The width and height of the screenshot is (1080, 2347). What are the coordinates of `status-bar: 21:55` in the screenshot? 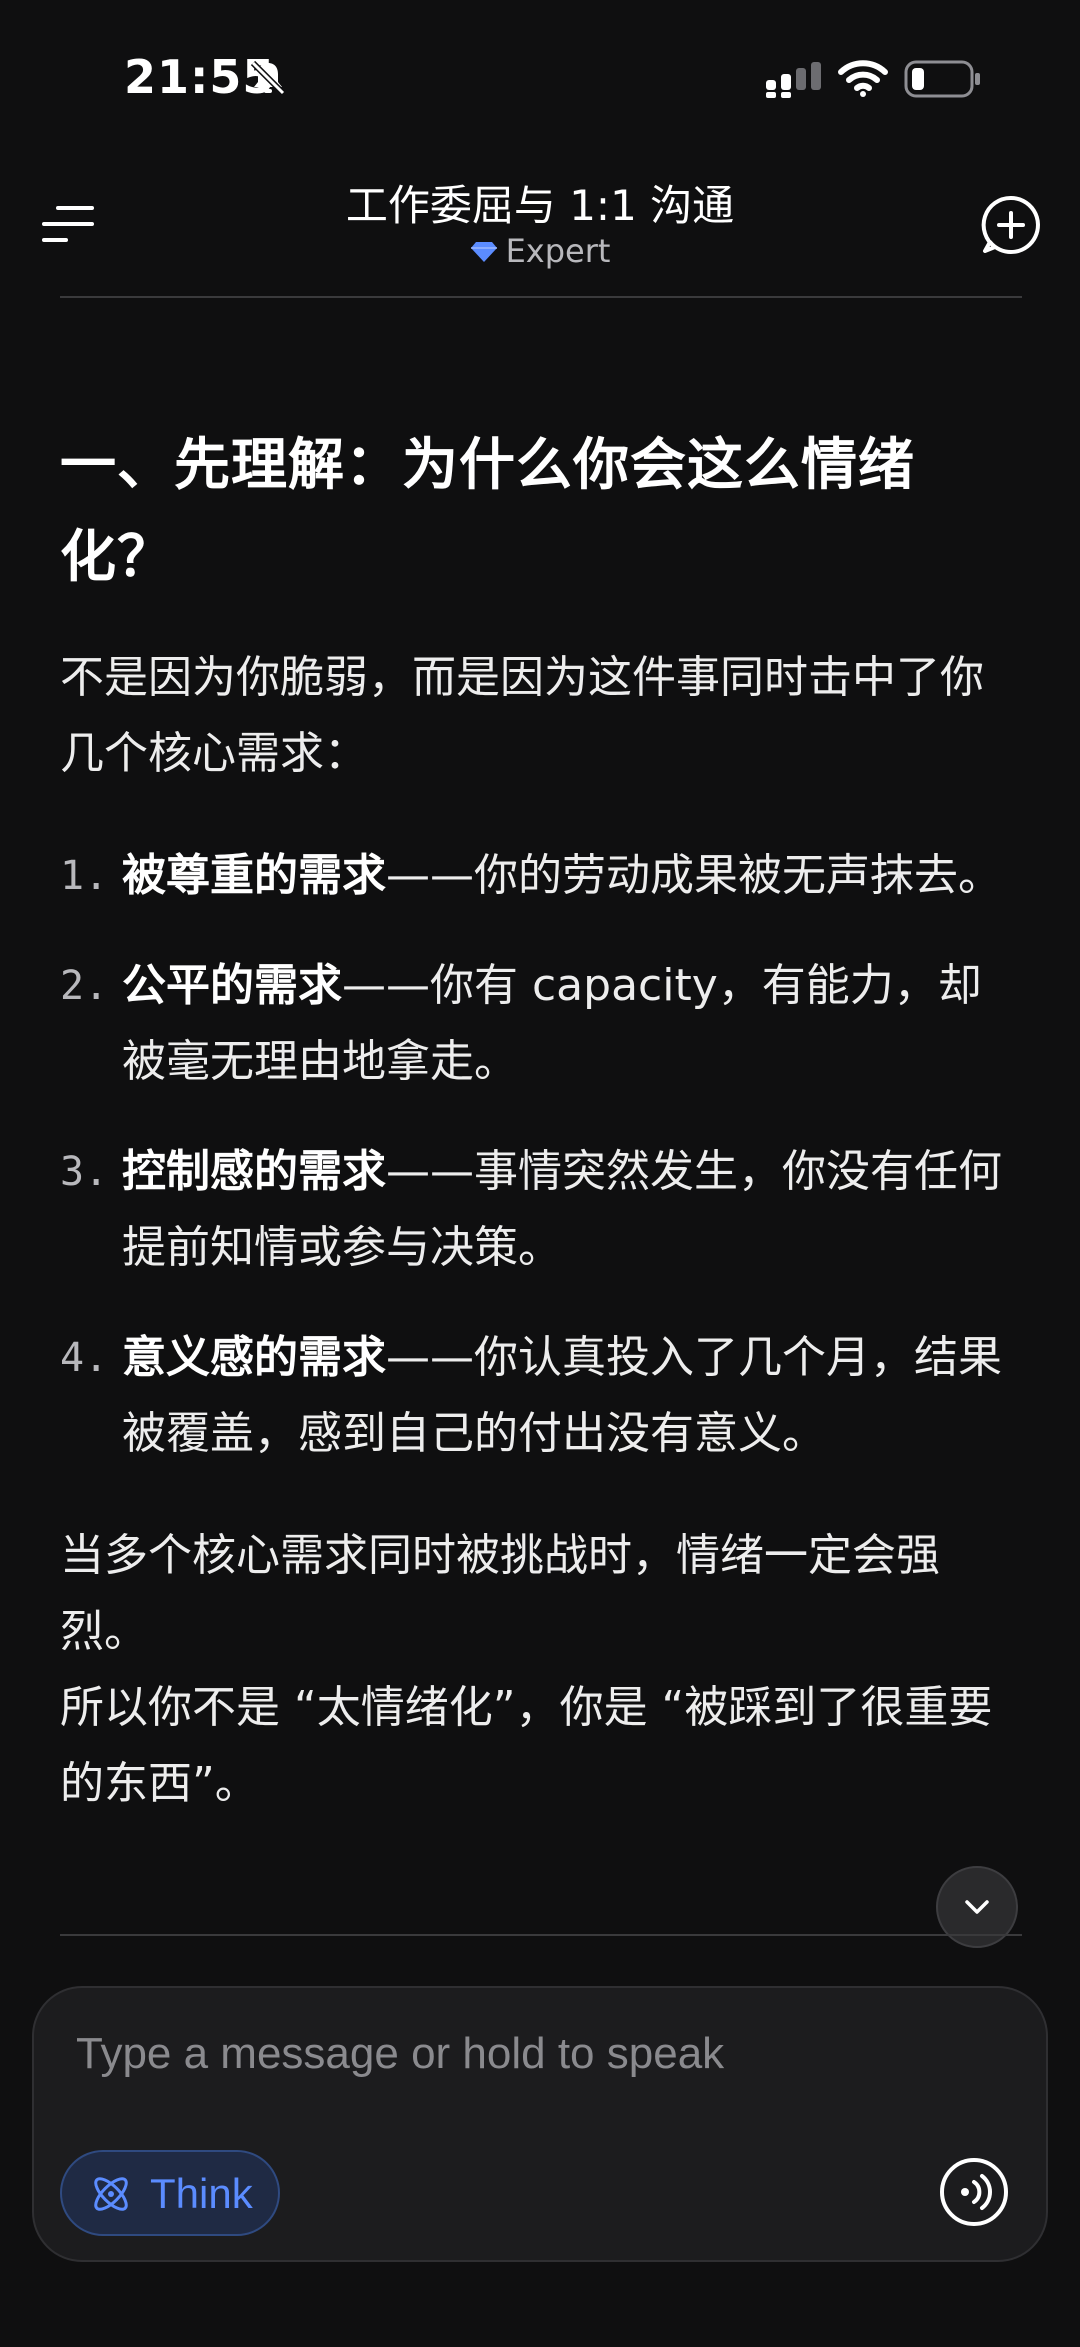 It's located at (540, 75).